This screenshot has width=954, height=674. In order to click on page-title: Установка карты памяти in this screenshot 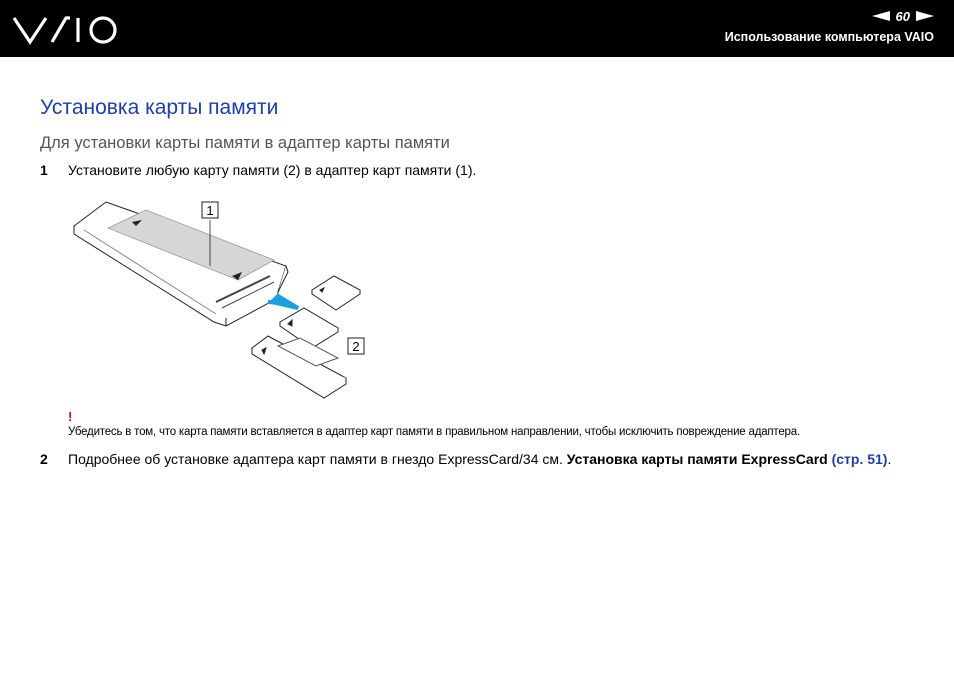, I will do `click(159, 107)`.